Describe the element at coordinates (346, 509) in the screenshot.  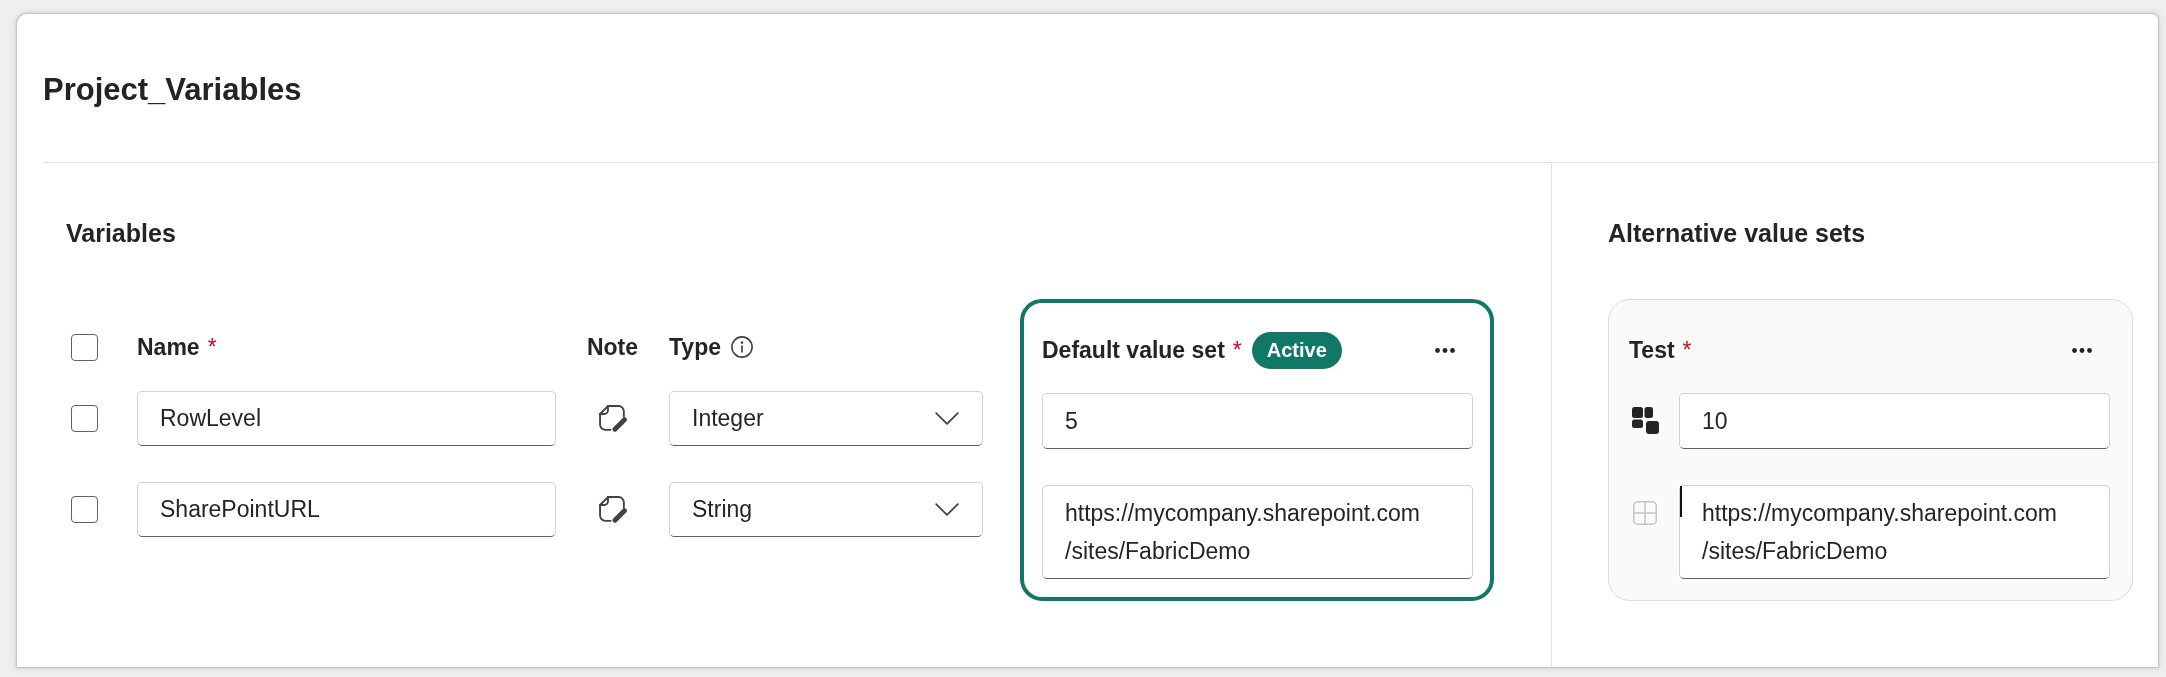
I see `name-field: SharePointURL` at that location.